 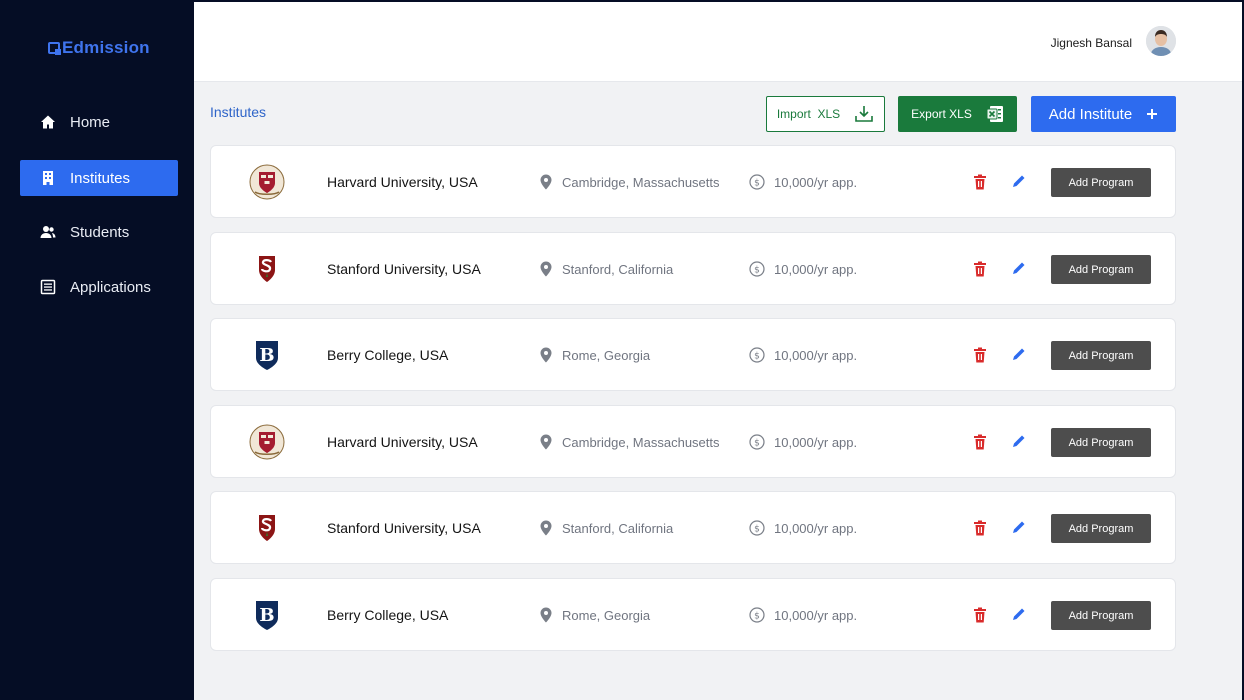 What do you see at coordinates (106, 47) in the screenshot?
I see `brand-name: Edmission` at bounding box center [106, 47].